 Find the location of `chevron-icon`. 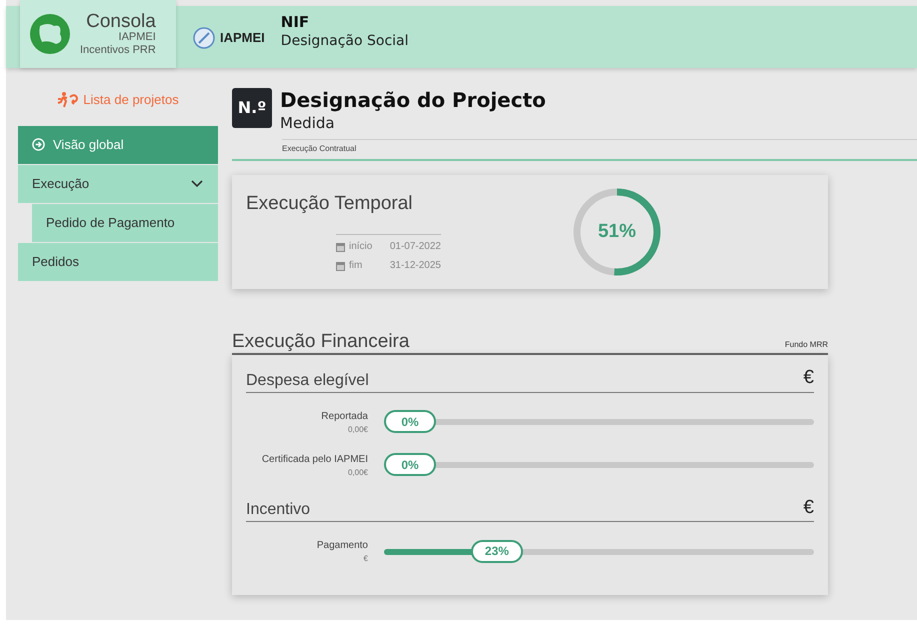

chevron-icon is located at coordinates (197, 183).